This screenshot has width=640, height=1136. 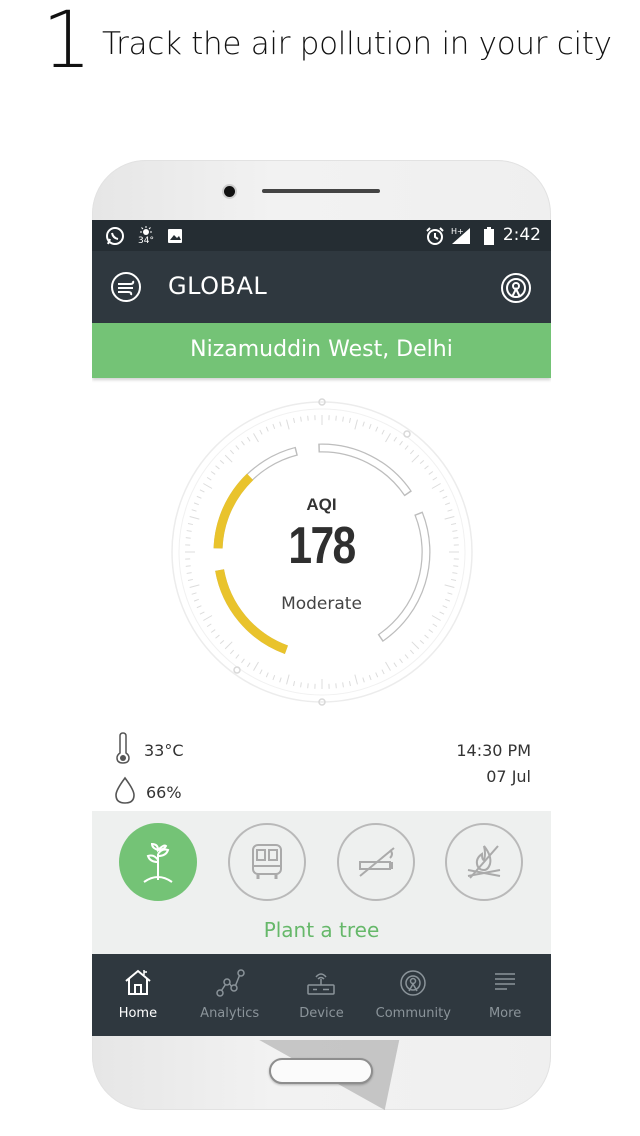 What do you see at coordinates (321, 1071) in the screenshot?
I see `home-hardware-button` at bounding box center [321, 1071].